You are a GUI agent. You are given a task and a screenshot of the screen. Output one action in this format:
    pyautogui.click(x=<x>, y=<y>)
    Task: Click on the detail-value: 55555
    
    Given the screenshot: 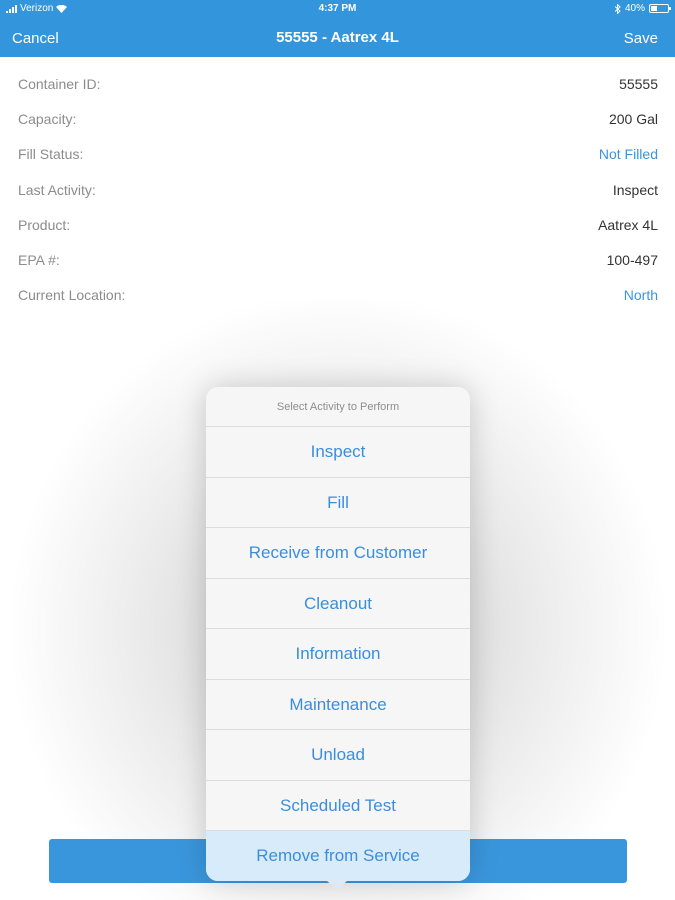 What is the action you would take?
    pyautogui.click(x=638, y=84)
    